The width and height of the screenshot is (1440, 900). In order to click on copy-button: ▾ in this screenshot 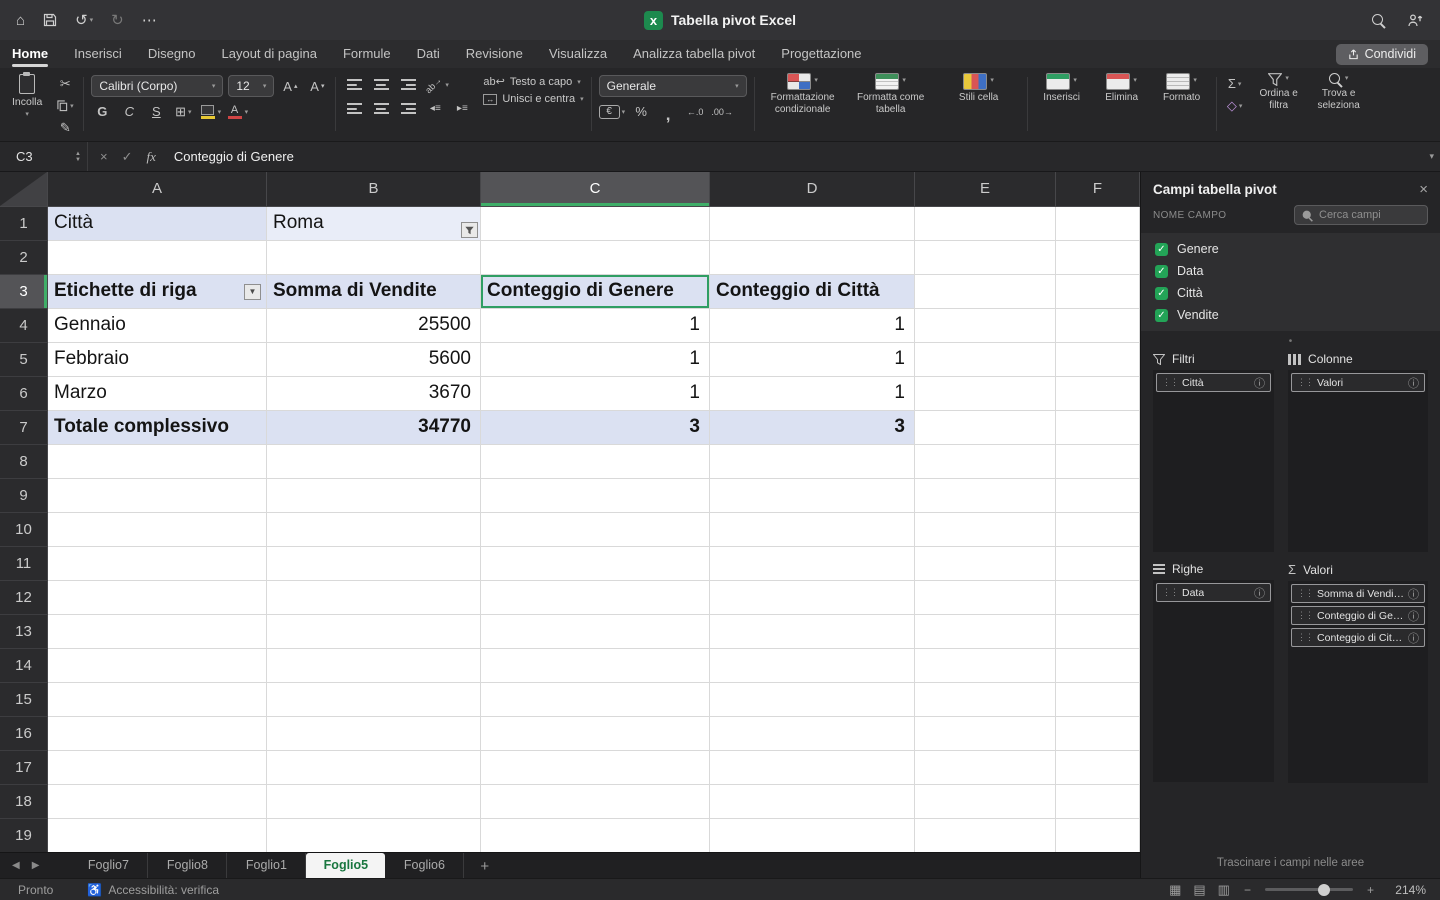, I will do `click(65, 105)`.